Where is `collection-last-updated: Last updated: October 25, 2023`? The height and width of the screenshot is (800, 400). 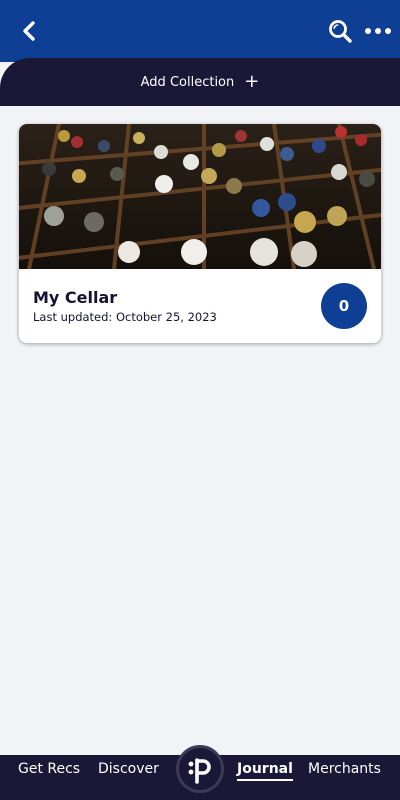
collection-last-updated: Last updated: October 25, 2023 is located at coordinates (125, 317).